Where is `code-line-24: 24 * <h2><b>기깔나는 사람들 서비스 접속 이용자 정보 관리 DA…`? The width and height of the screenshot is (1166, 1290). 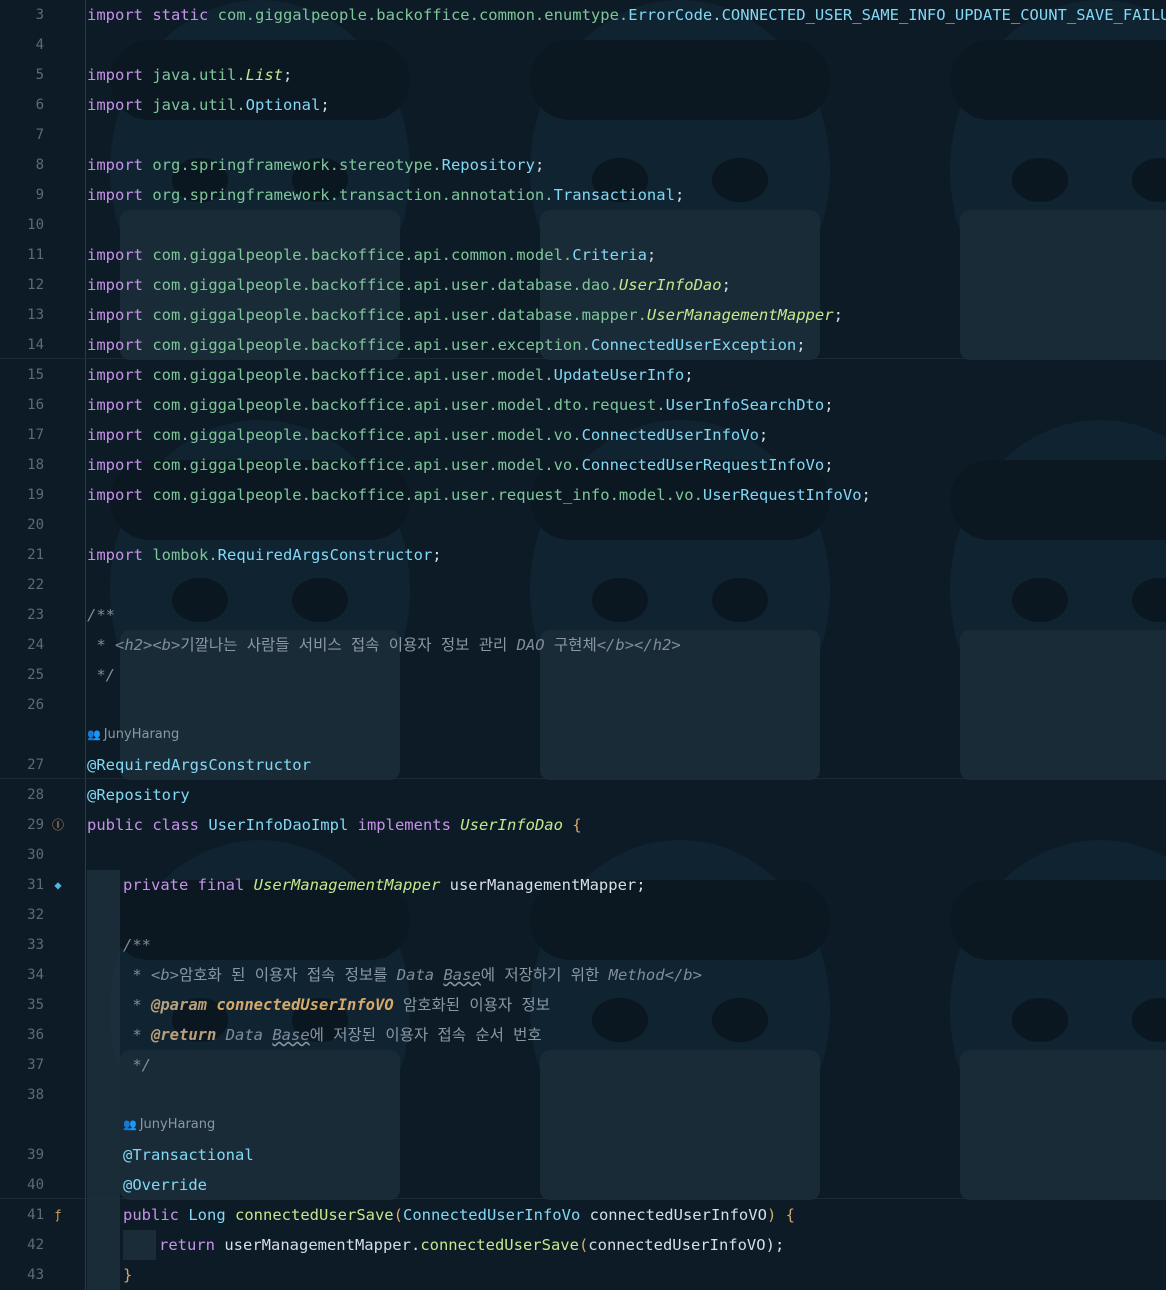 code-line-24: 24 * <h2><b>기깔나는 사람들 서비스 접속 이용자 정보 관리 DA… is located at coordinates (583, 645).